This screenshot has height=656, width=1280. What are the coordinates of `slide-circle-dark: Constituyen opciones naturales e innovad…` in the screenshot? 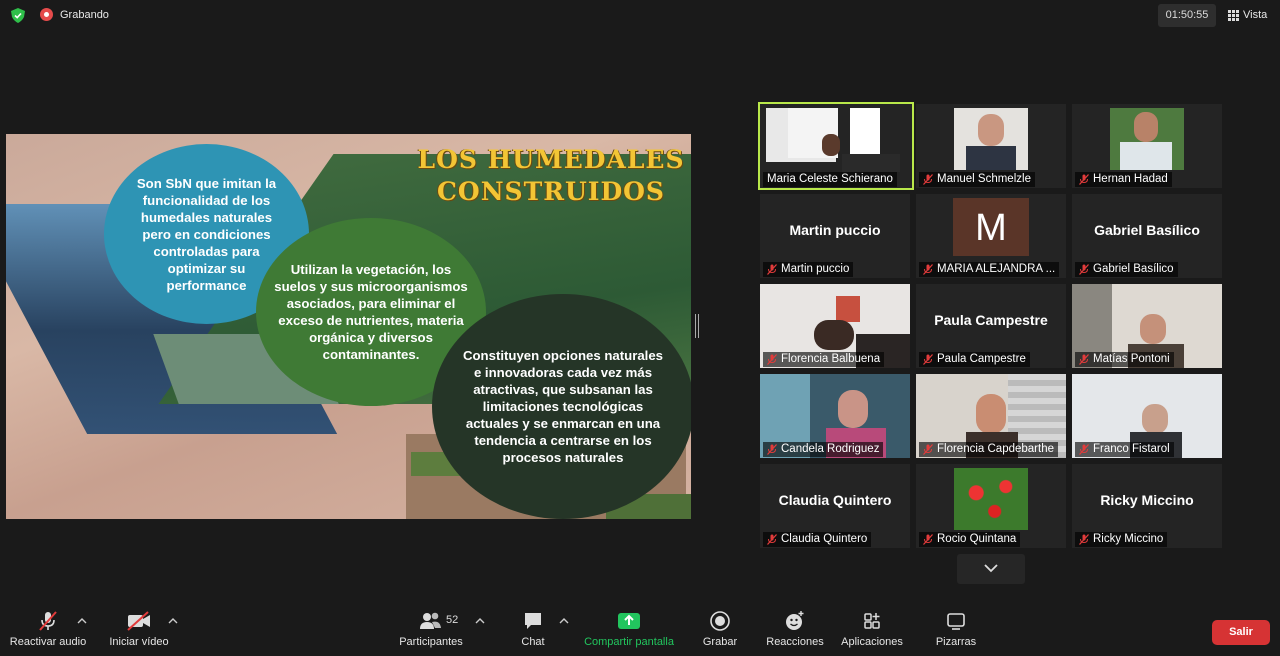 It's located at (561, 406).